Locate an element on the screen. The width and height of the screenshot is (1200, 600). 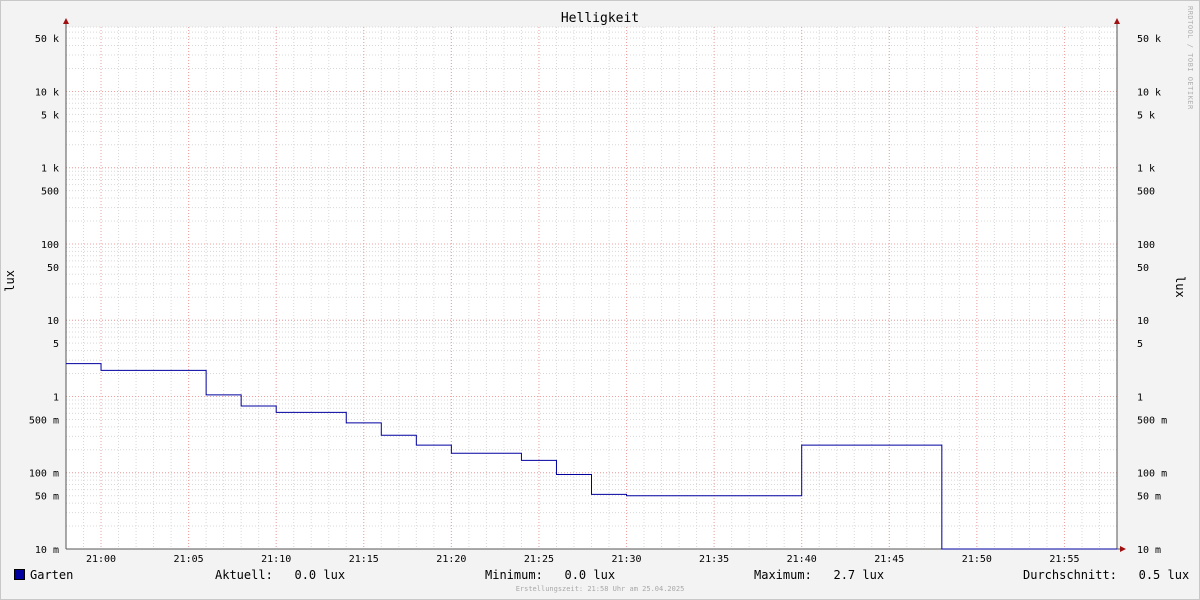
y-tick-label-left: 50 is located at coordinates (53, 268).